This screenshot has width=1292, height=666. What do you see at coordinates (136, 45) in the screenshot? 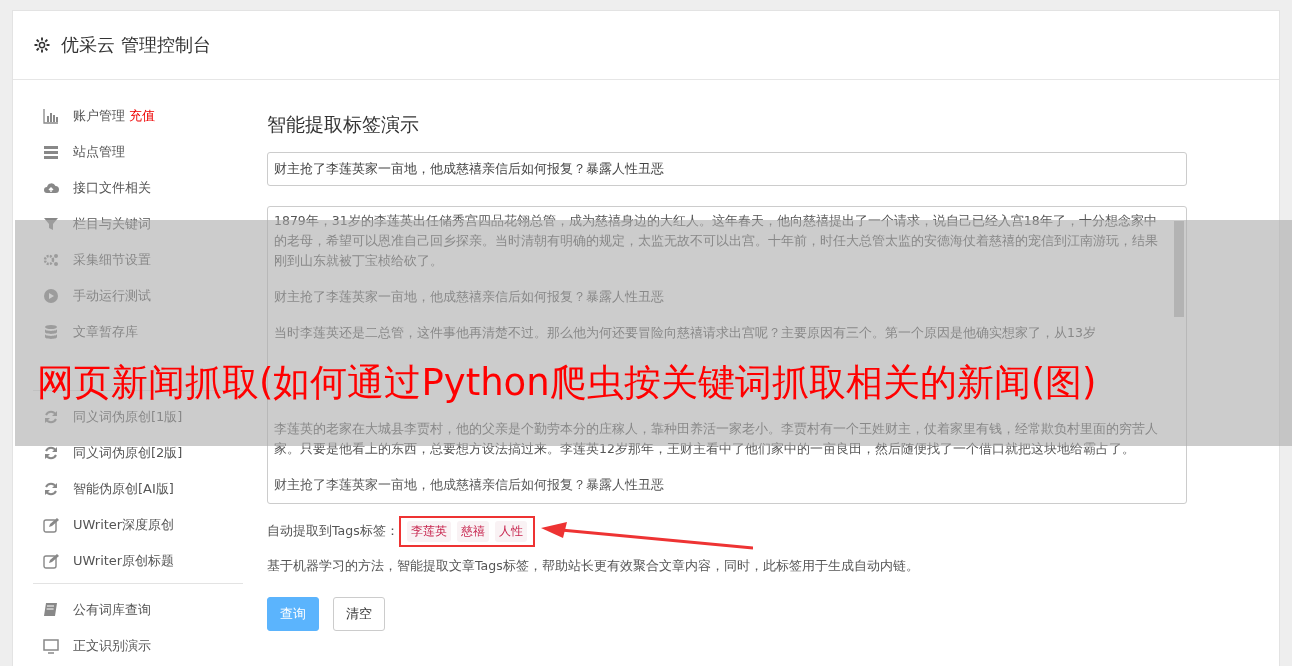
I see `console-title: 优采云 管理控制台` at bounding box center [136, 45].